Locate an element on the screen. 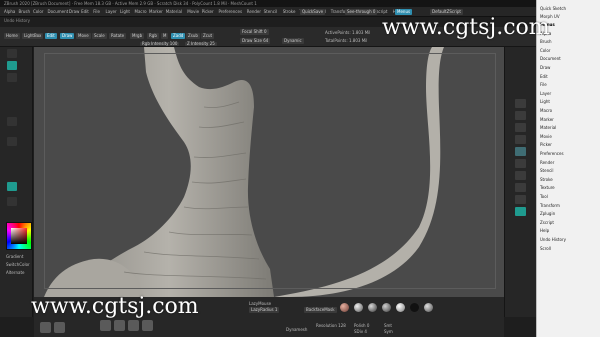 The width and height of the screenshot is (600, 337). zadd-button: Zadd is located at coordinates (178, 36).